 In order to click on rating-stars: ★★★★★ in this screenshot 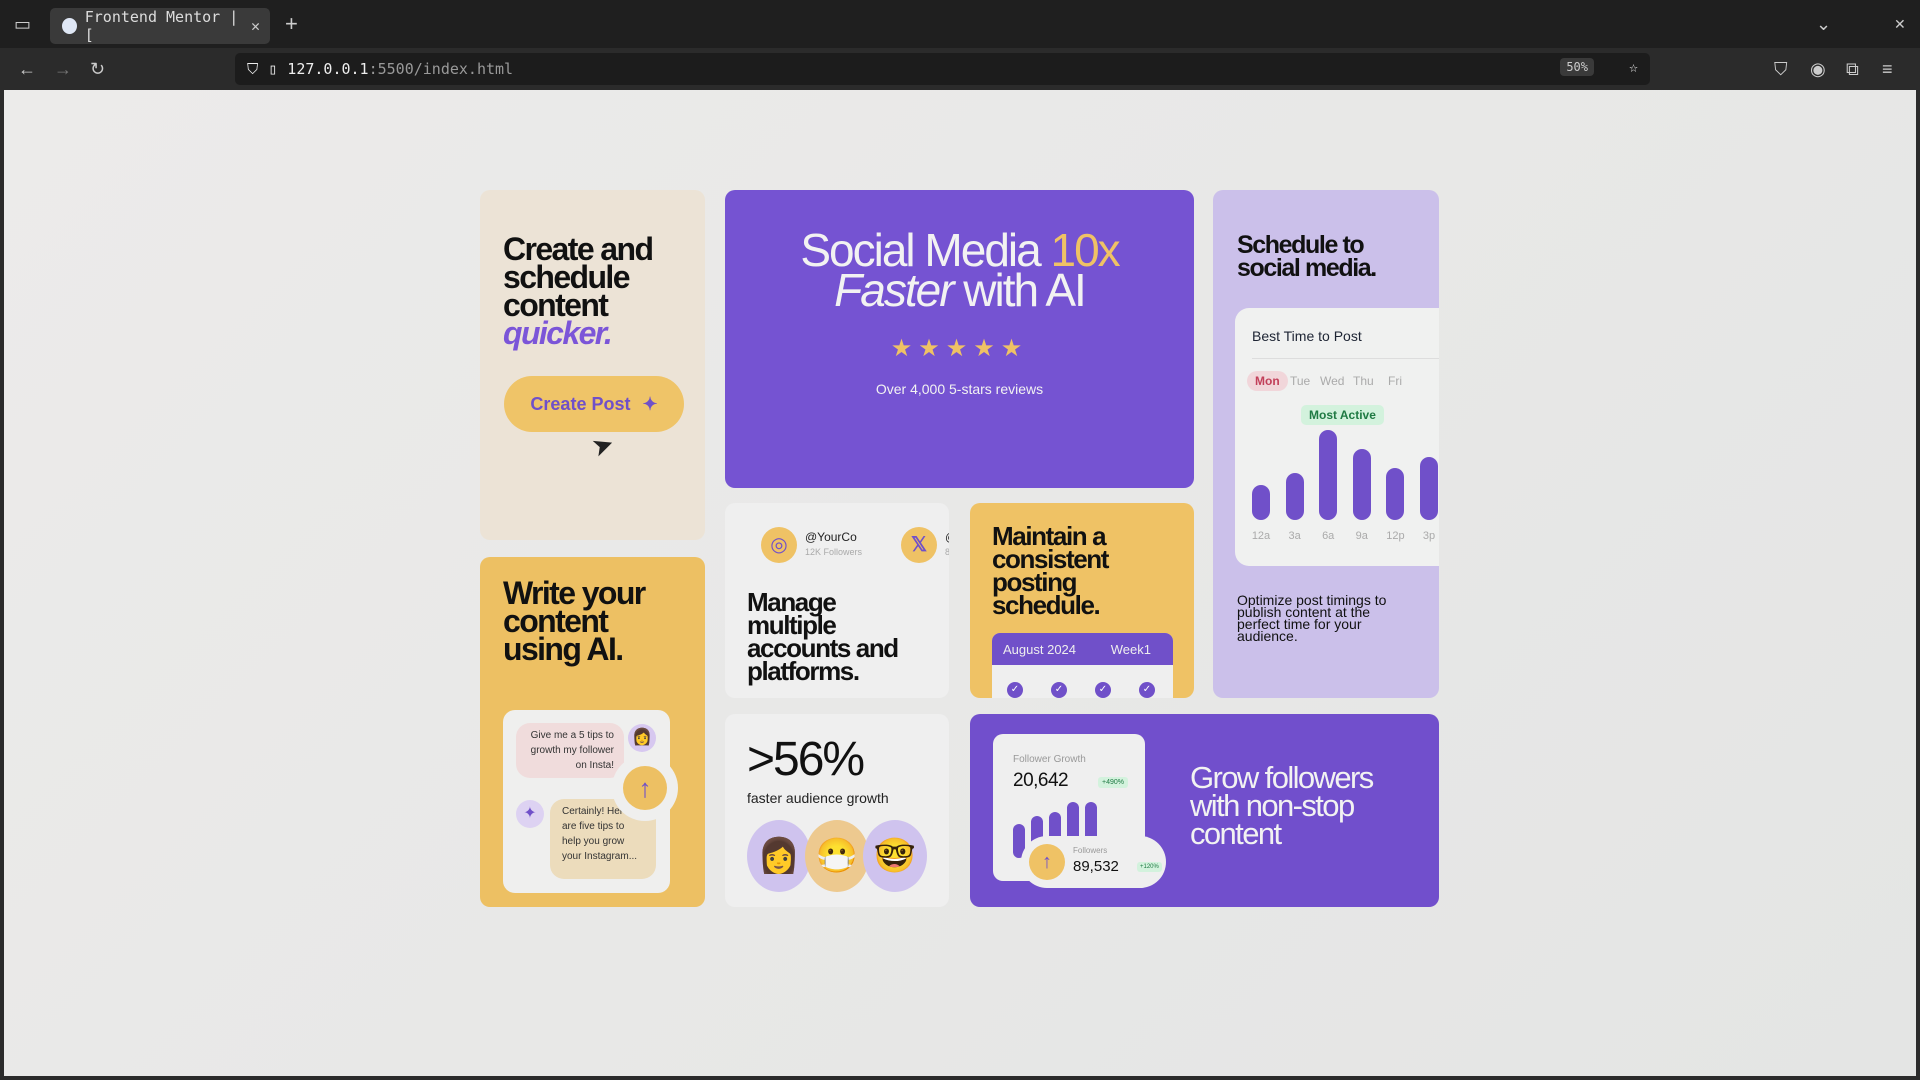, I will do `click(959, 348)`.